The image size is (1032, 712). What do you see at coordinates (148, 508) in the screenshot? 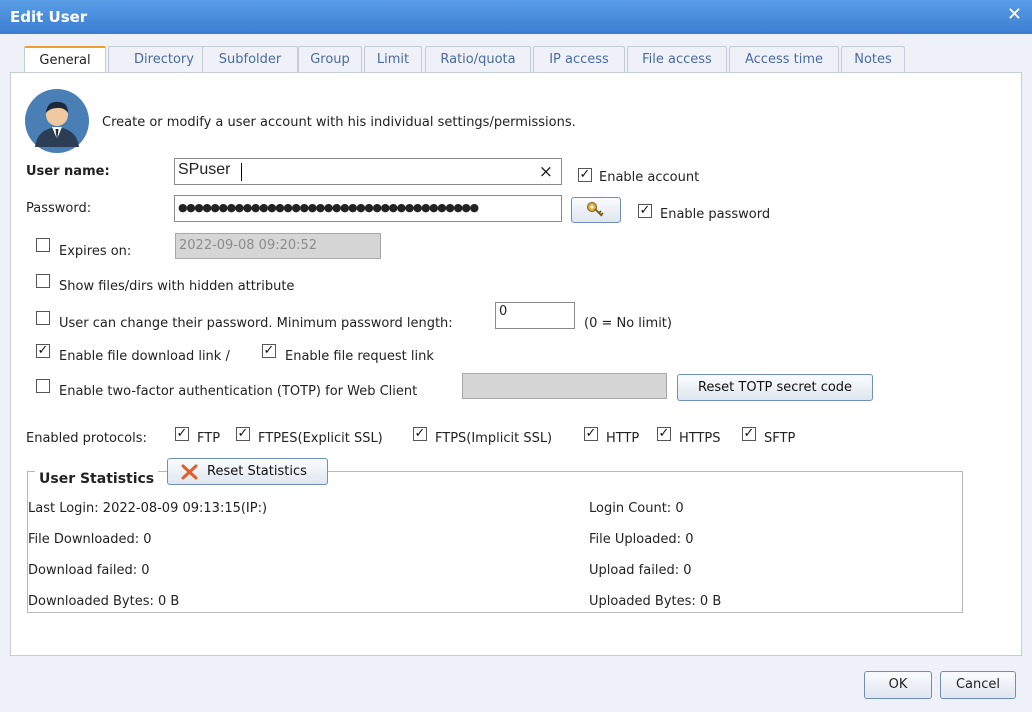
I see `last-login-text: Last Login: 2022-08-09 09:13:15(IP:)` at bounding box center [148, 508].